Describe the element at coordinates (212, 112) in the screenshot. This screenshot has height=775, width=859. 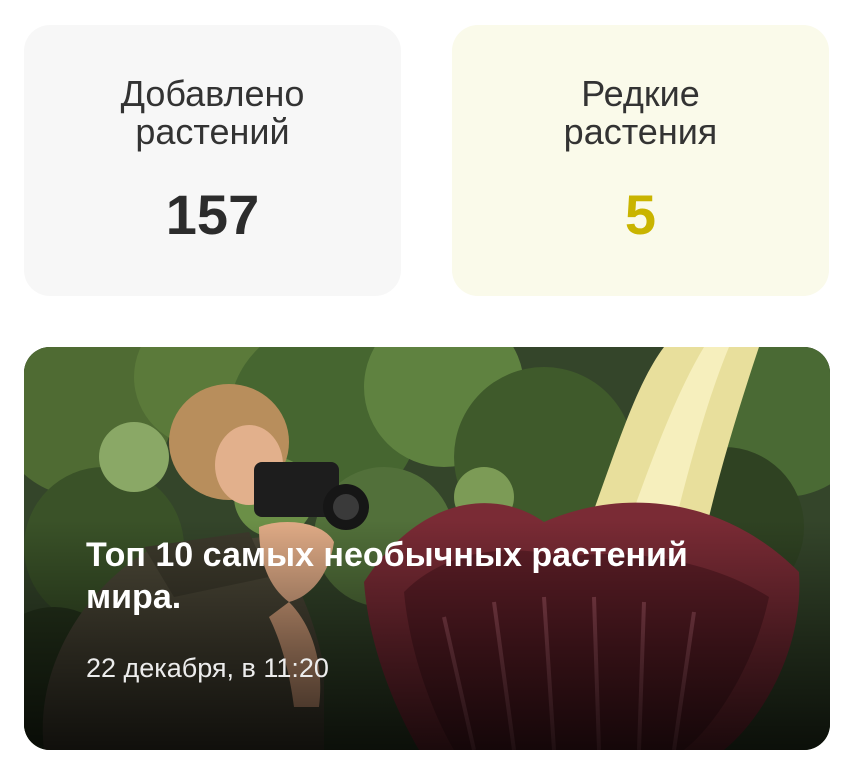
I see `plants-added-label: Добавлено растений` at that location.